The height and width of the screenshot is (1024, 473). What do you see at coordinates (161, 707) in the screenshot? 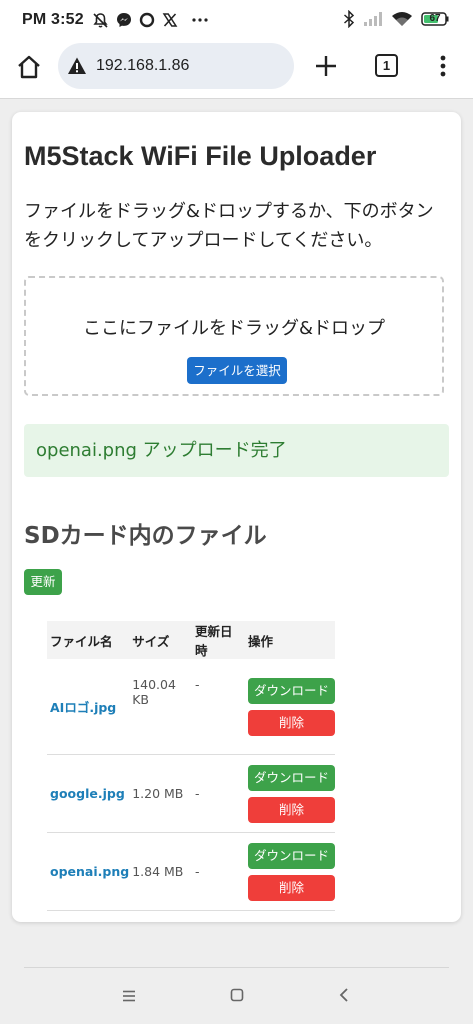
I see `file-size-cell: 140.04 KB` at bounding box center [161, 707].